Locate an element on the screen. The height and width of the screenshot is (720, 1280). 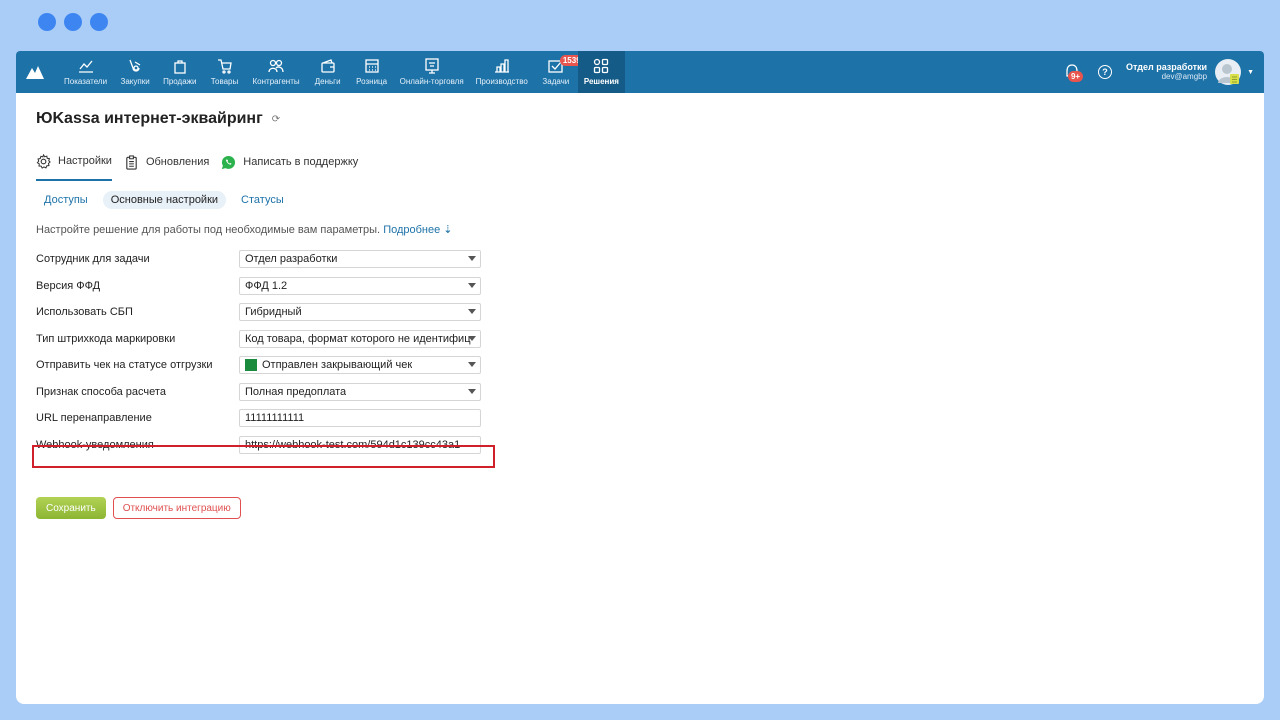
ffd-version-select: ФФД 1.2 is located at coordinates (360, 285).